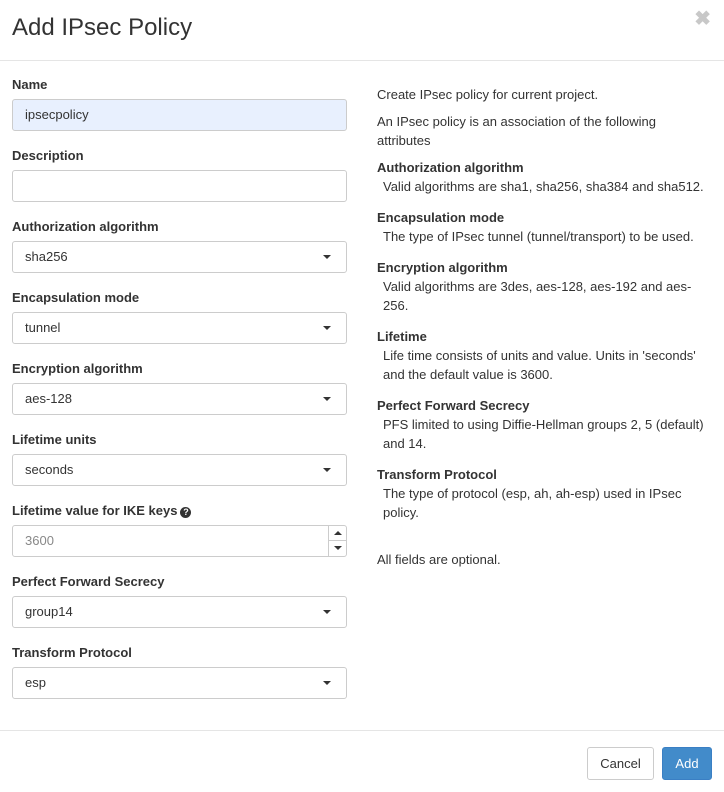 Image resolution: width=724 pixels, height=792 pixels. I want to click on transform-protocol-label: Transform Protocol, so click(72, 652).